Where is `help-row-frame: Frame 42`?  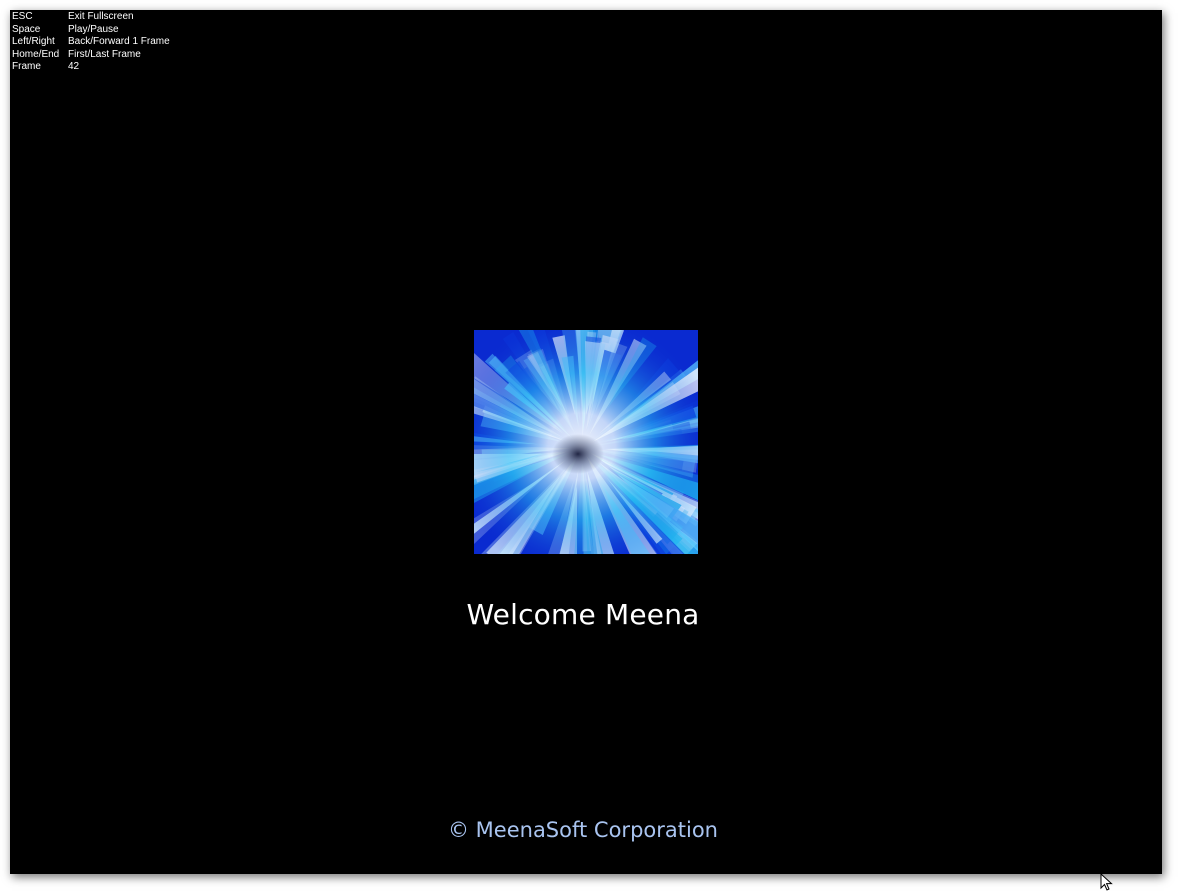
help-row-frame: Frame 42 is located at coordinates (91, 67).